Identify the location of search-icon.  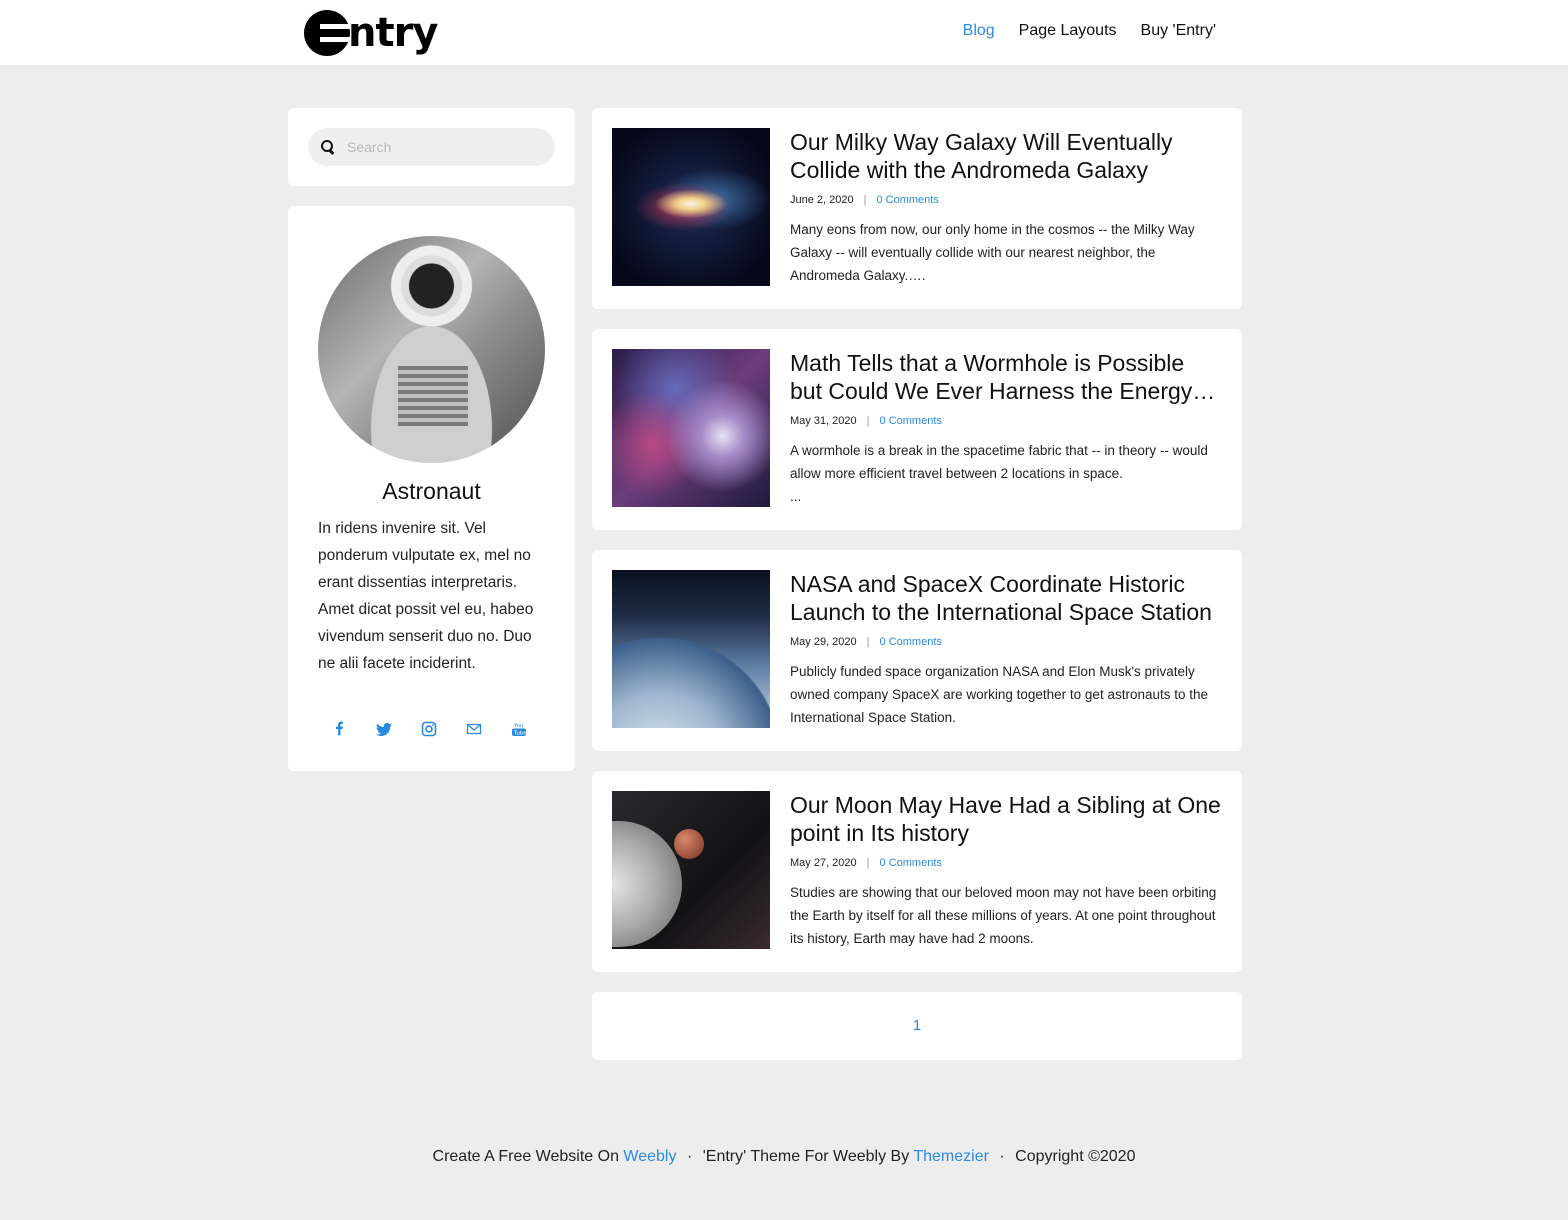
(328, 147).